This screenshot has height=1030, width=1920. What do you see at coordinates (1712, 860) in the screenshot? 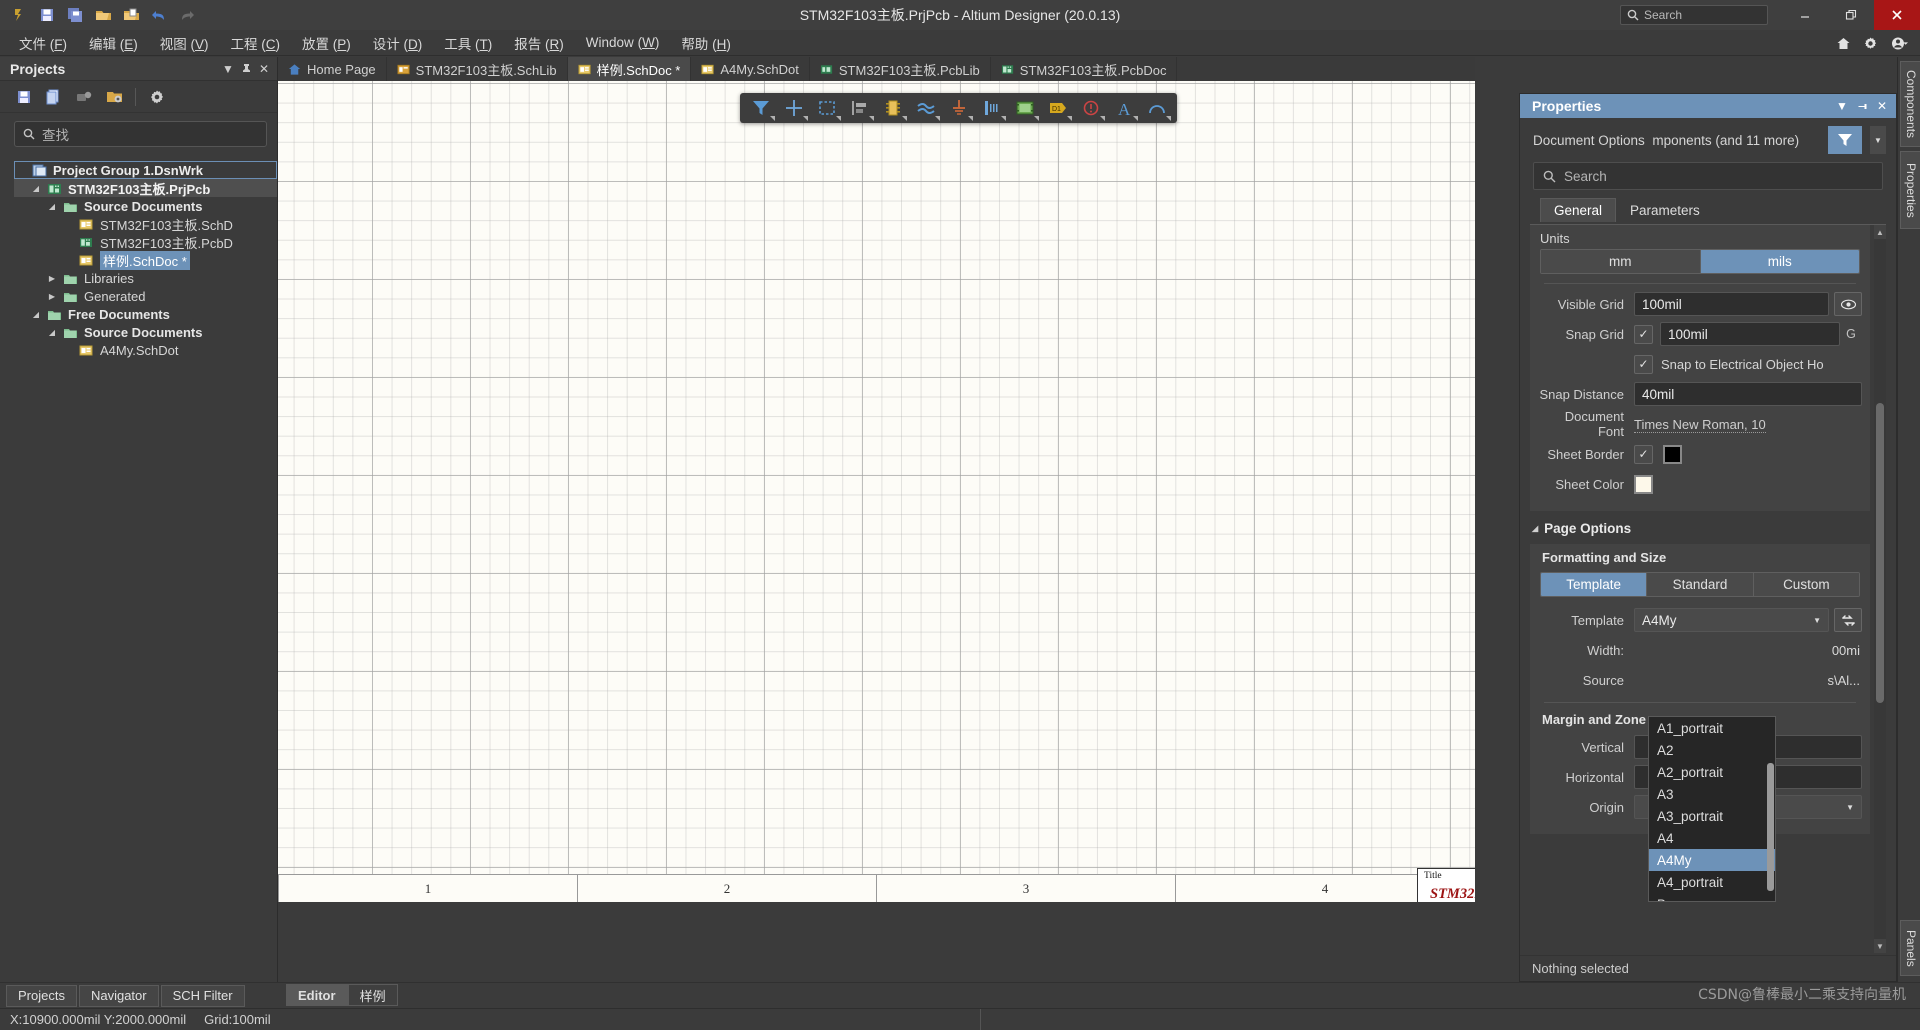
I see `dropdown-option: A4My` at bounding box center [1712, 860].